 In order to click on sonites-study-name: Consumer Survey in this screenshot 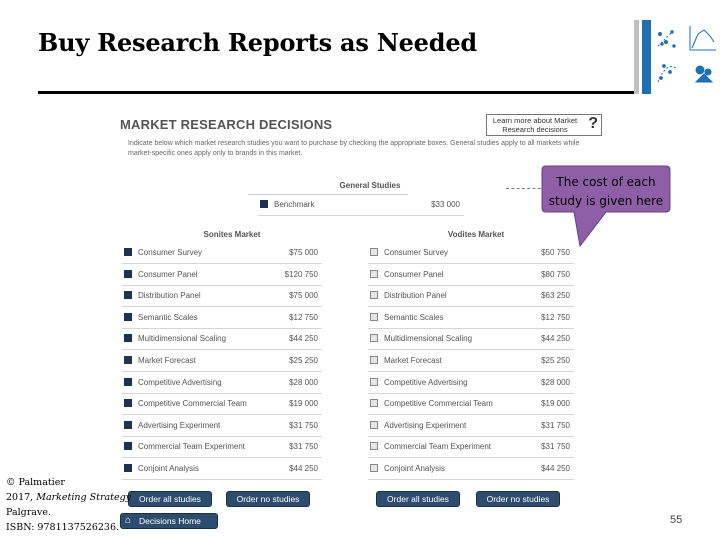, I will do `click(170, 252)`.